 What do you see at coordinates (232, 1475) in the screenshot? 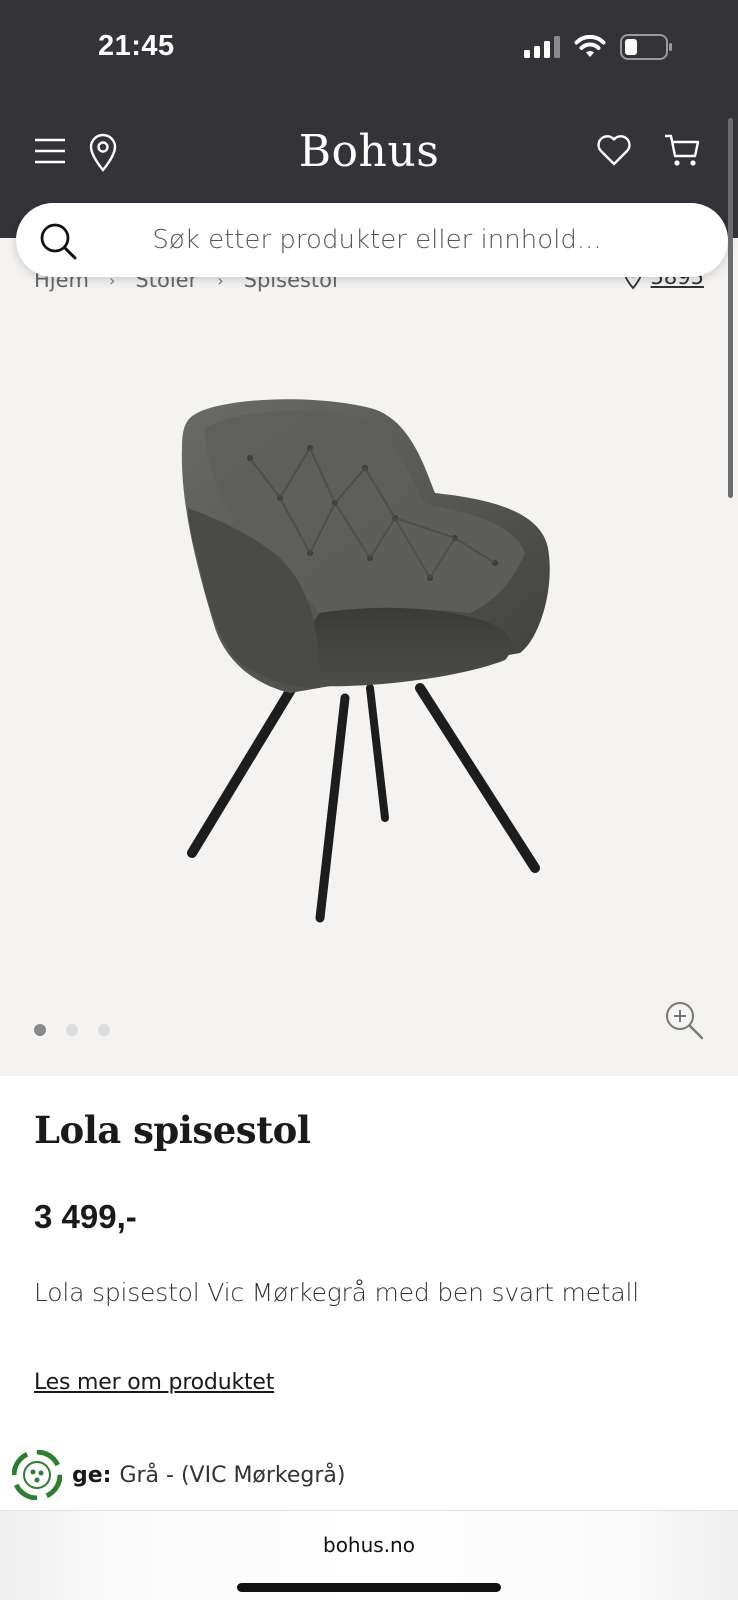
I see `variant-value: Grå - (VIC Mørkegrå)` at bounding box center [232, 1475].